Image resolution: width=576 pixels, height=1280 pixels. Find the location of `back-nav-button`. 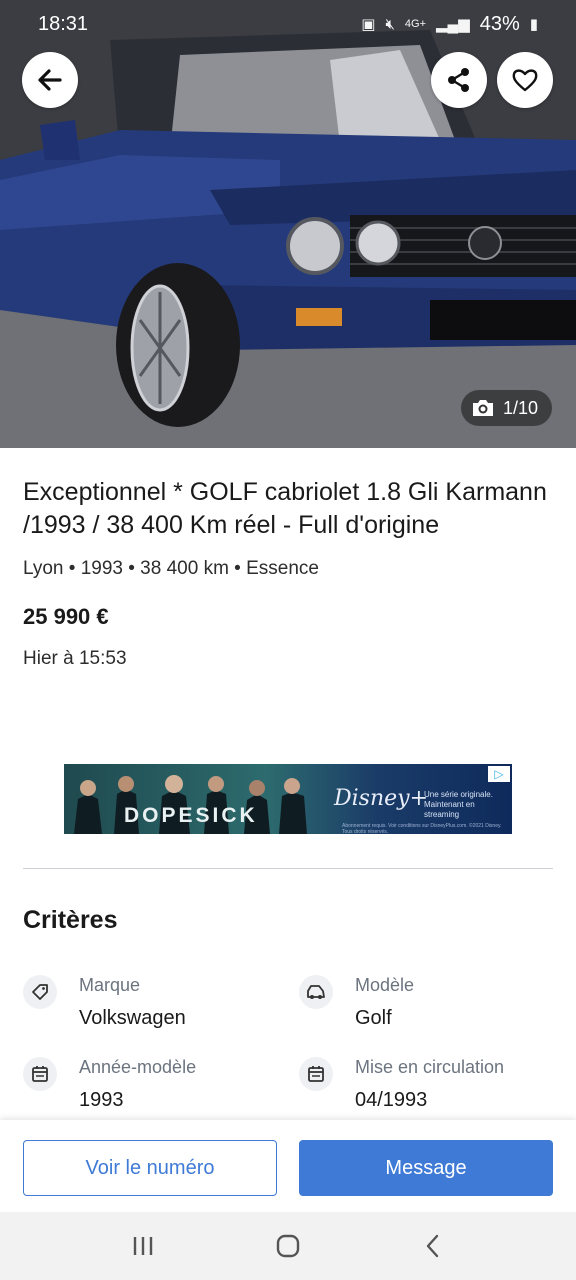

back-nav-button is located at coordinates (433, 1246).